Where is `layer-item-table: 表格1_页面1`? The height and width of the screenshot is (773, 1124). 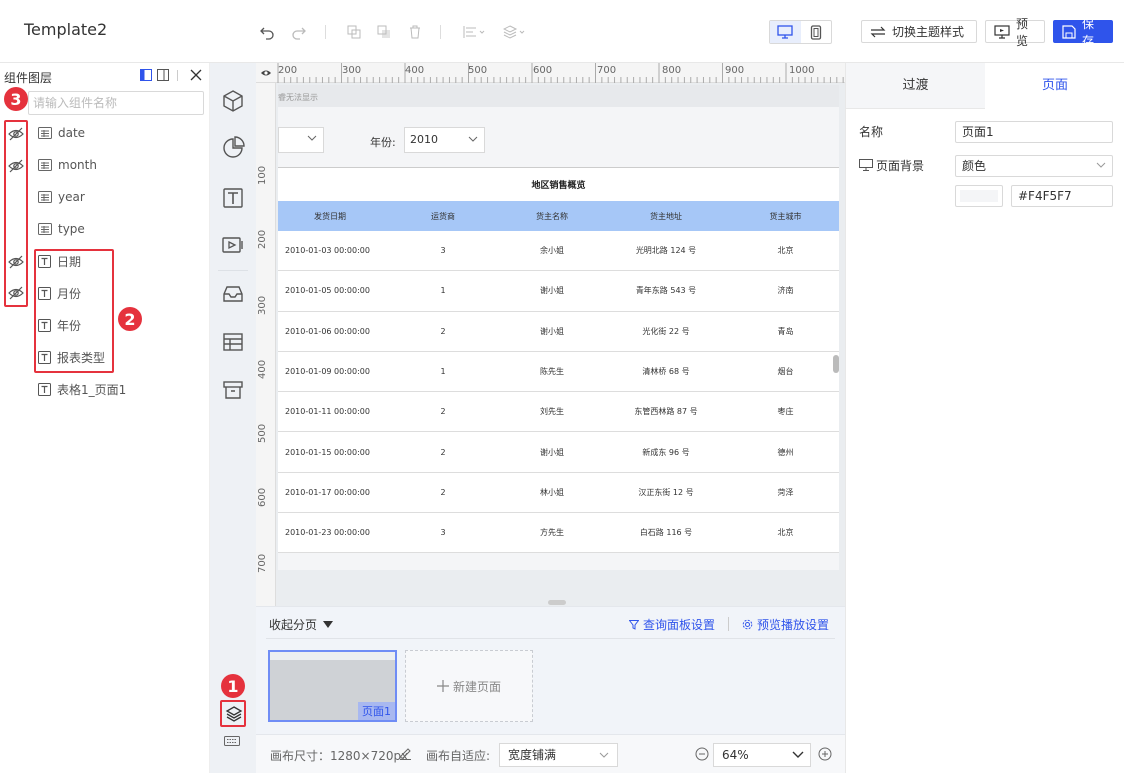
layer-item-table: 表格1_页面1 is located at coordinates (82, 389).